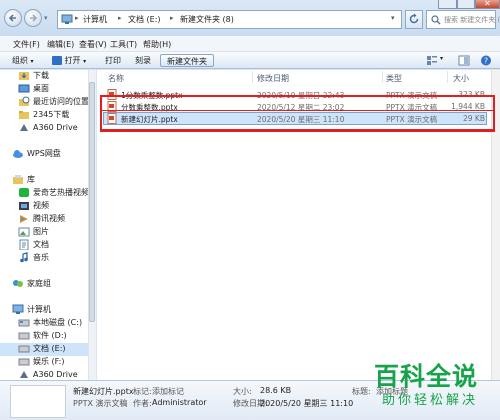 The height and width of the screenshot is (420, 500). What do you see at coordinates (47, 310) in the screenshot?
I see `nav-item-computer: 计算机` at bounding box center [47, 310].